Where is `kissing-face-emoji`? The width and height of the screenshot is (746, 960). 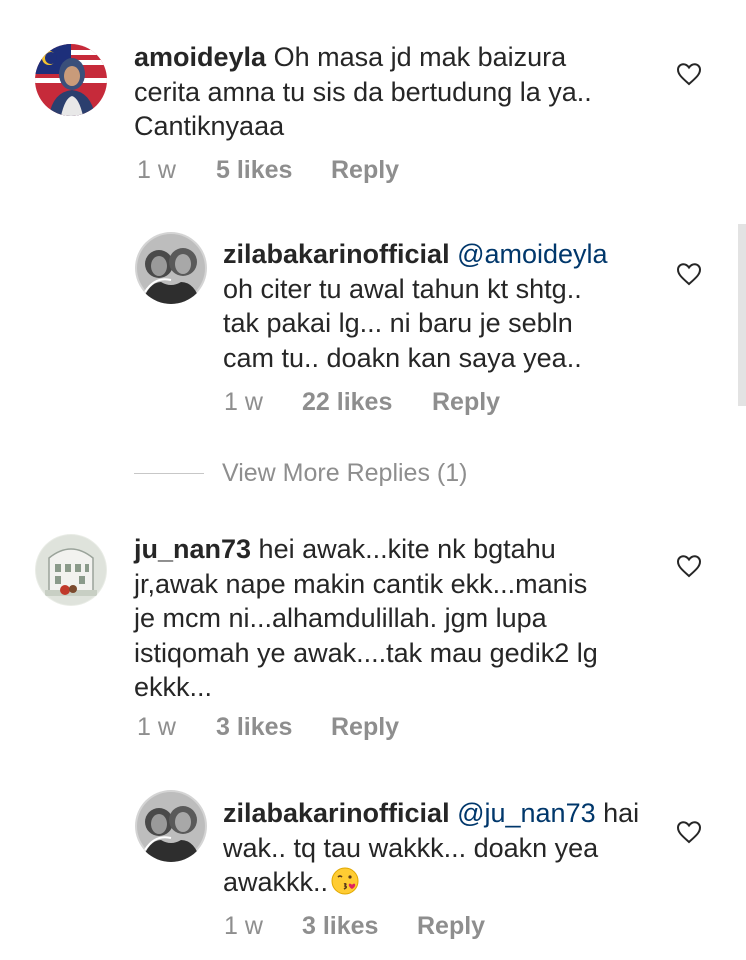 kissing-face-emoji is located at coordinates (345, 881).